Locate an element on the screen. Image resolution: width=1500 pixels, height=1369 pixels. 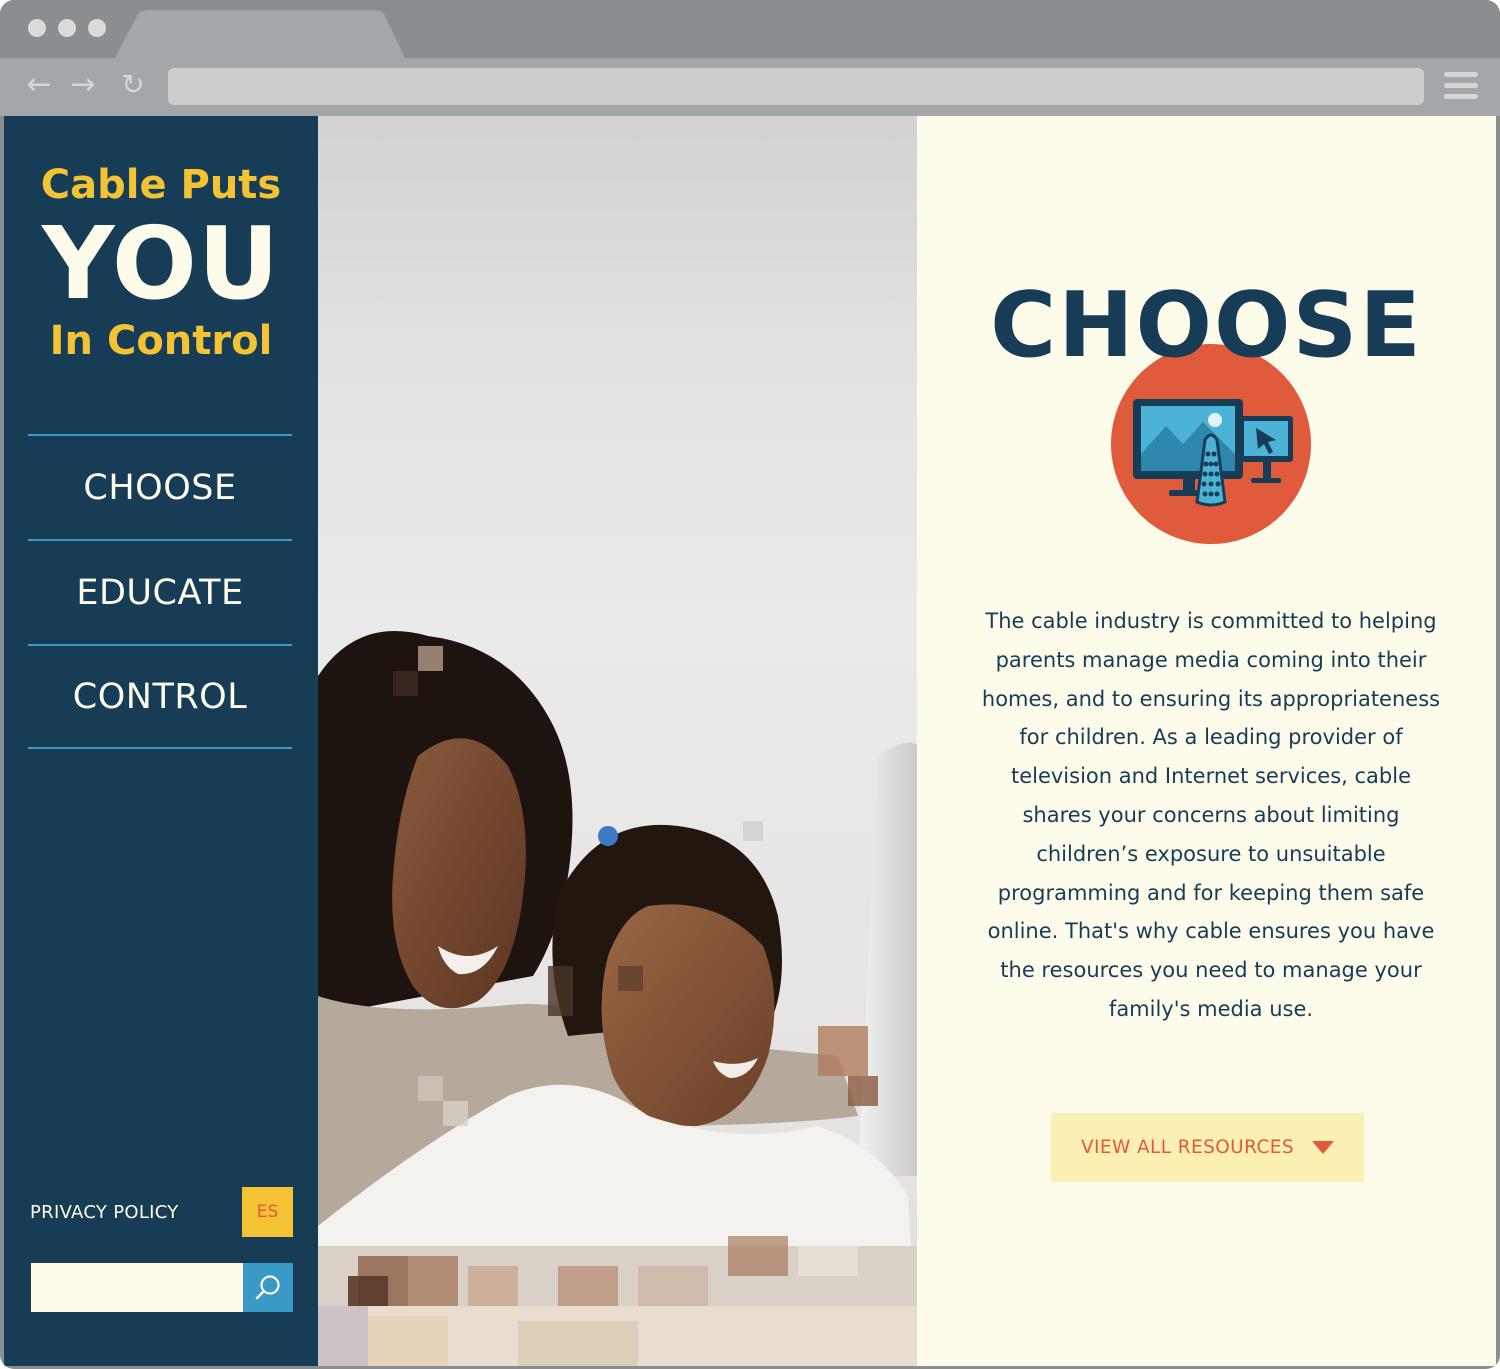
browser-toolbar: ← → ↻ is located at coordinates (750, 87).